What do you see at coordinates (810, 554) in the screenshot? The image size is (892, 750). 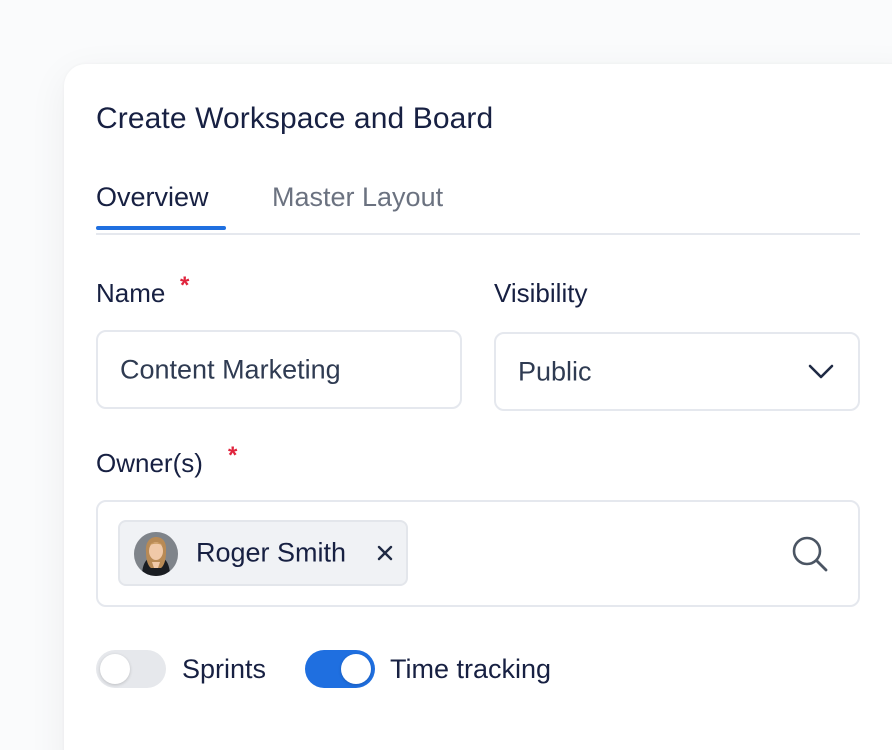 I see `search-icon` at bounding box center [810, 554].